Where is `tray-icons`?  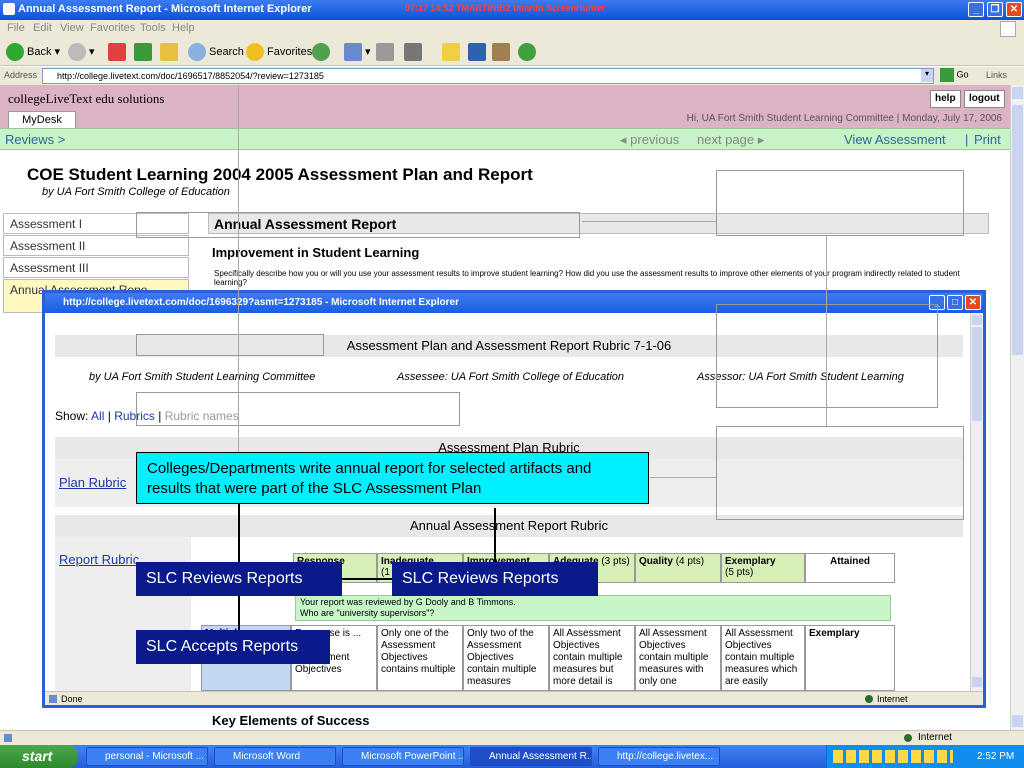
tray-icons is located at coordinates (893, 756).